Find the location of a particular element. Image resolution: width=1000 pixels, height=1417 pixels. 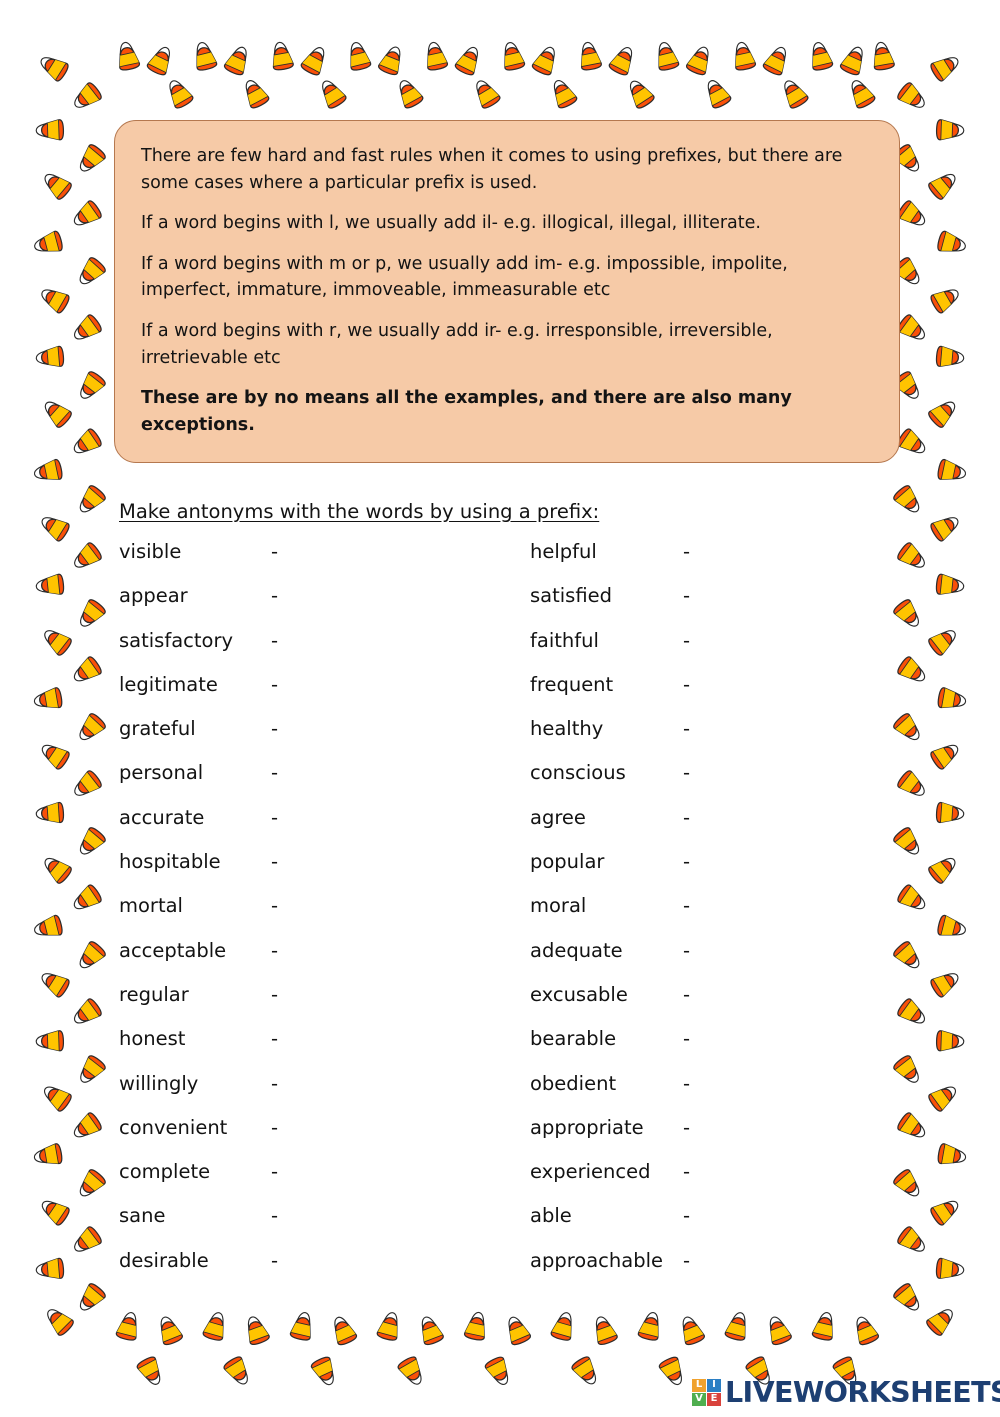

word-label: experienced is located at coordinates (590, 1172).